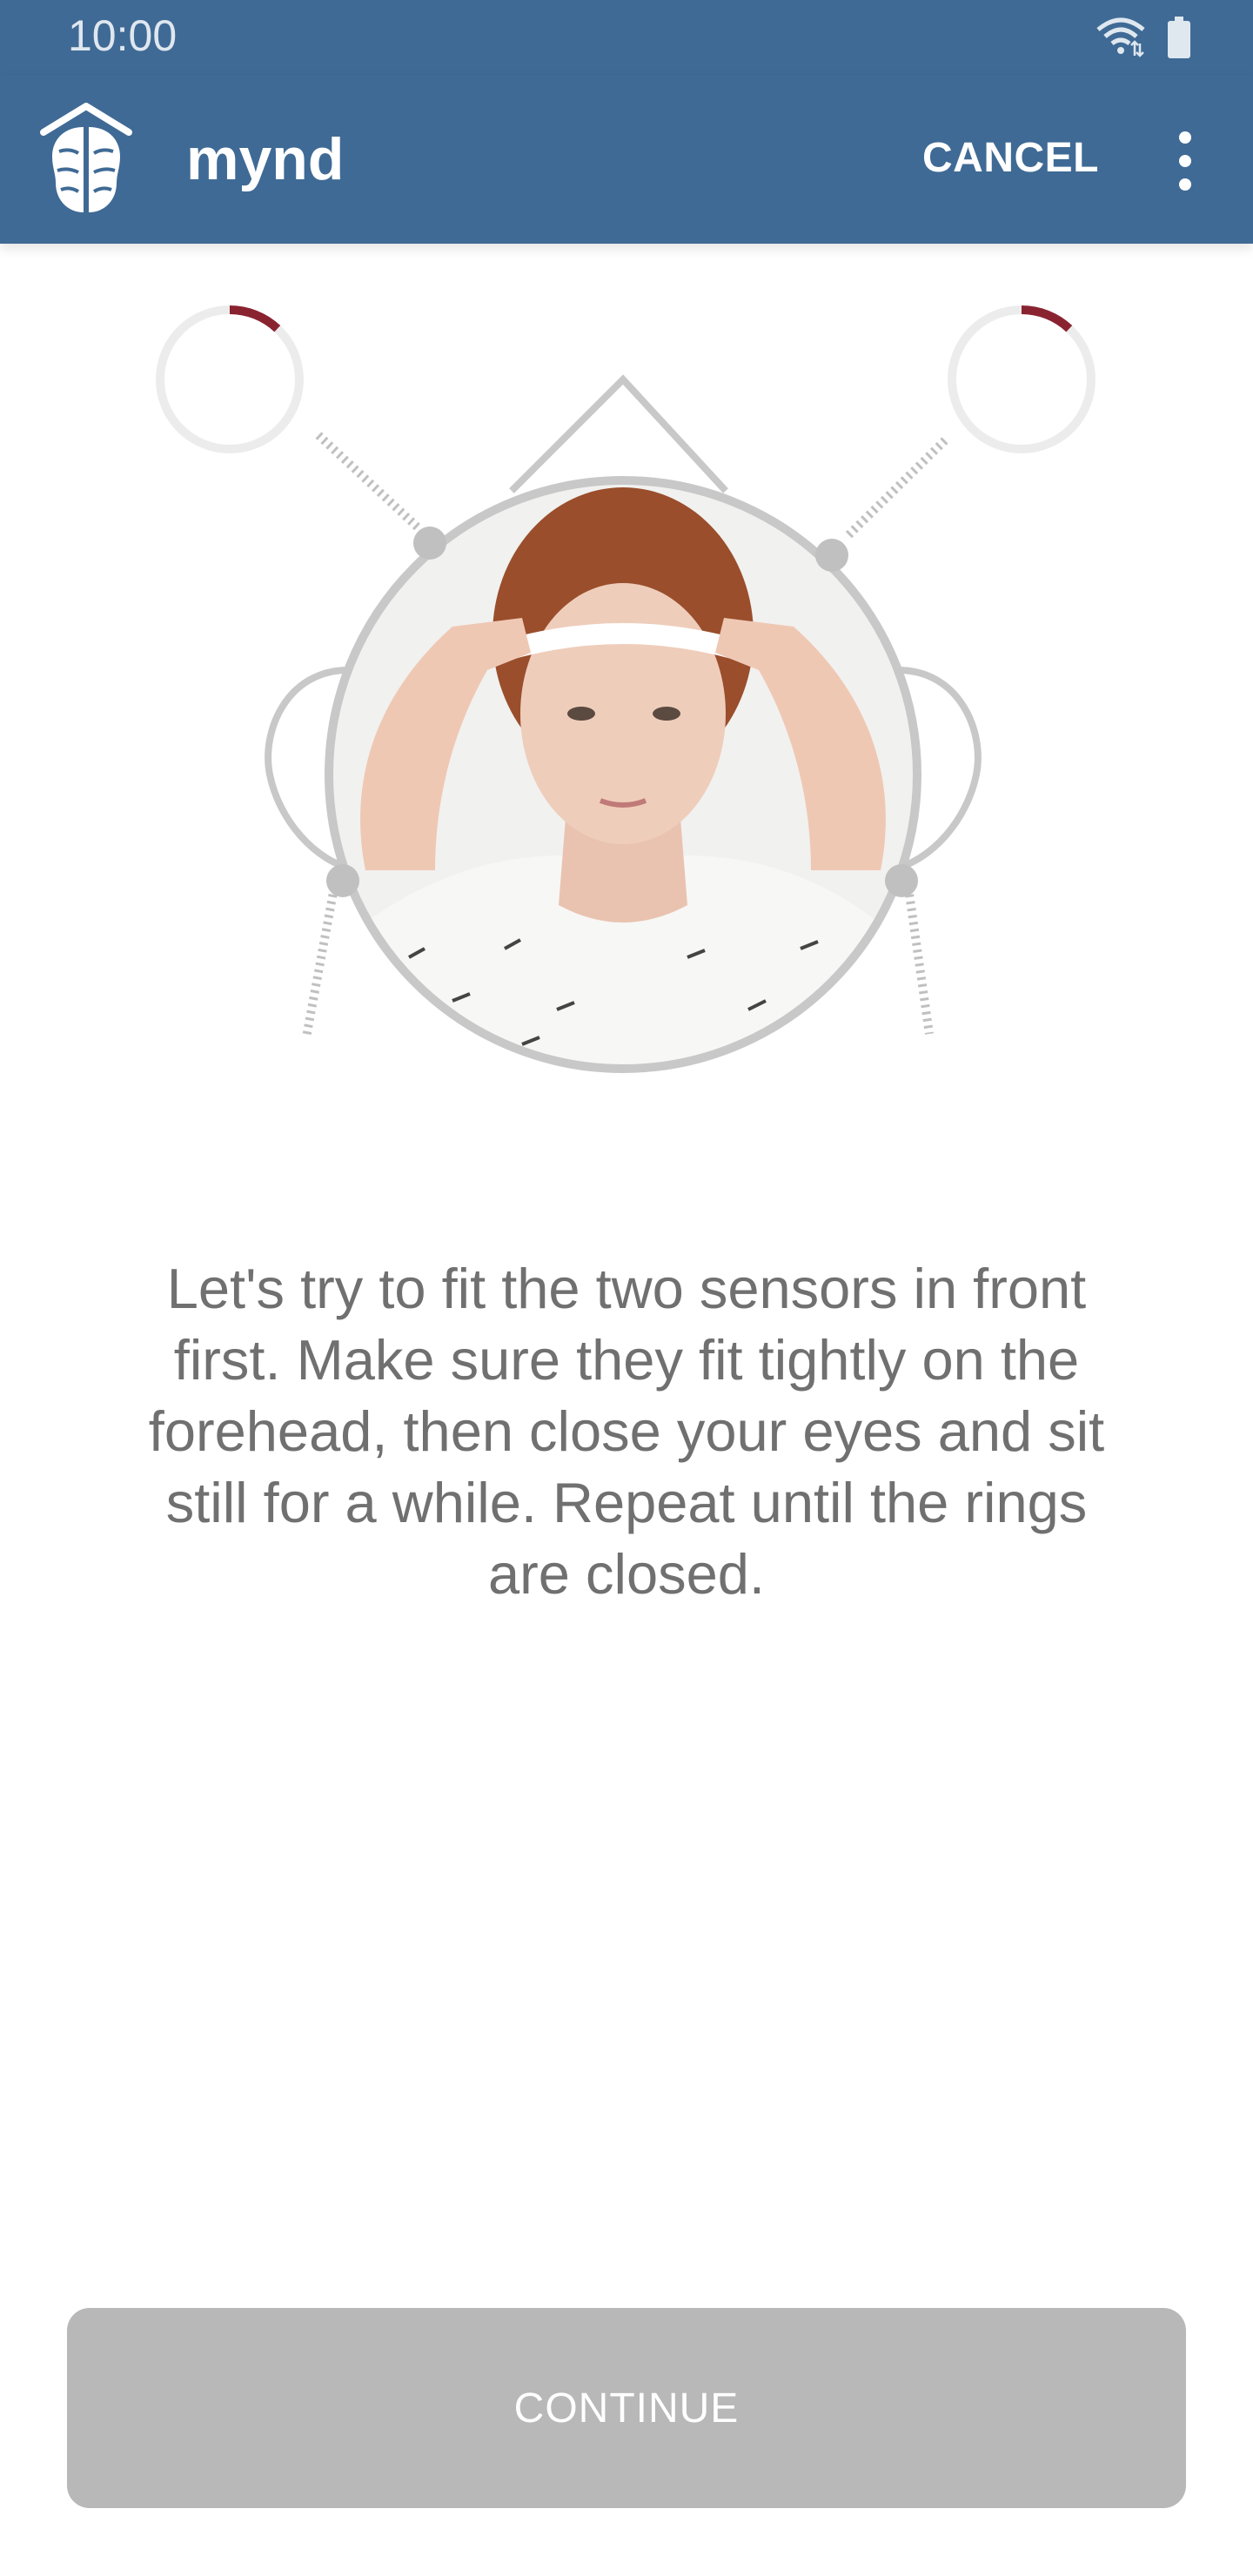 This screenshot has width=1253, height=2576. What do you see at coordinates (831, 555) in the screenshot?
I see `right-front-sensor-dot` at bounding box center [831, 555].